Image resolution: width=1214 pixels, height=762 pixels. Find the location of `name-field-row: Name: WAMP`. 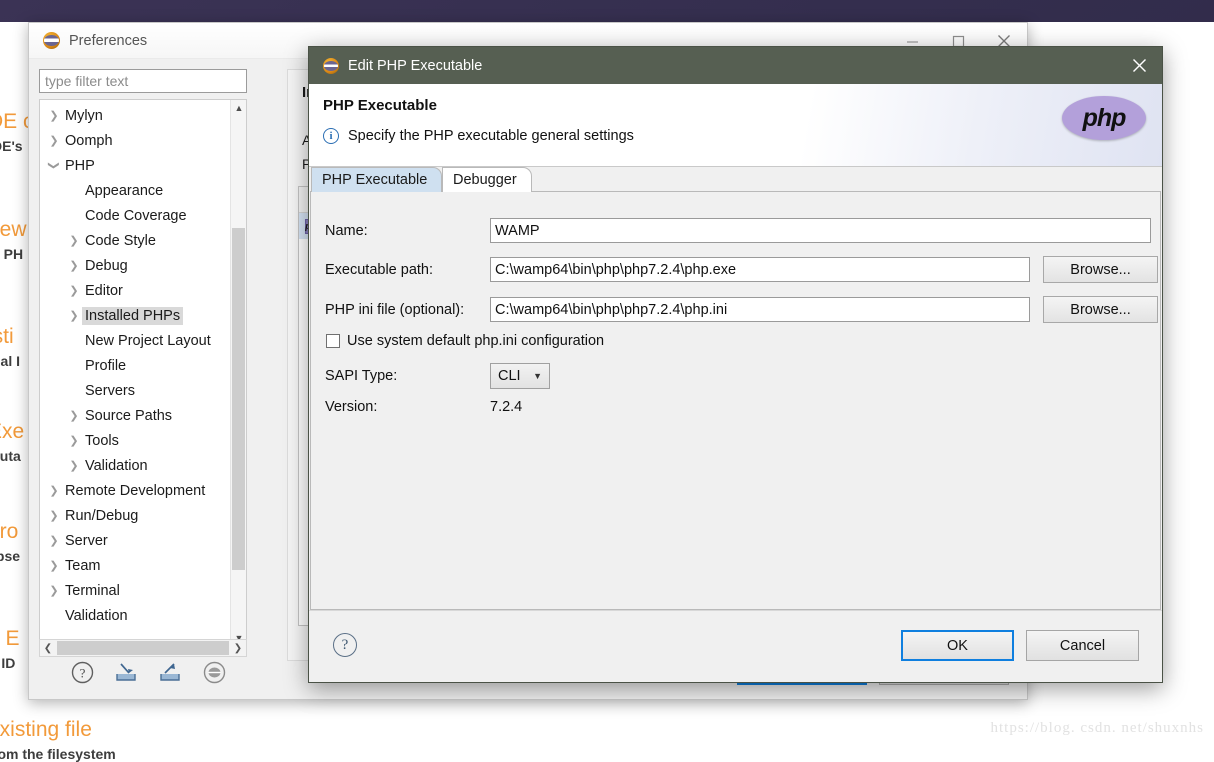

name-field-row: Name: WAMP is located at coordinates (738, 230).